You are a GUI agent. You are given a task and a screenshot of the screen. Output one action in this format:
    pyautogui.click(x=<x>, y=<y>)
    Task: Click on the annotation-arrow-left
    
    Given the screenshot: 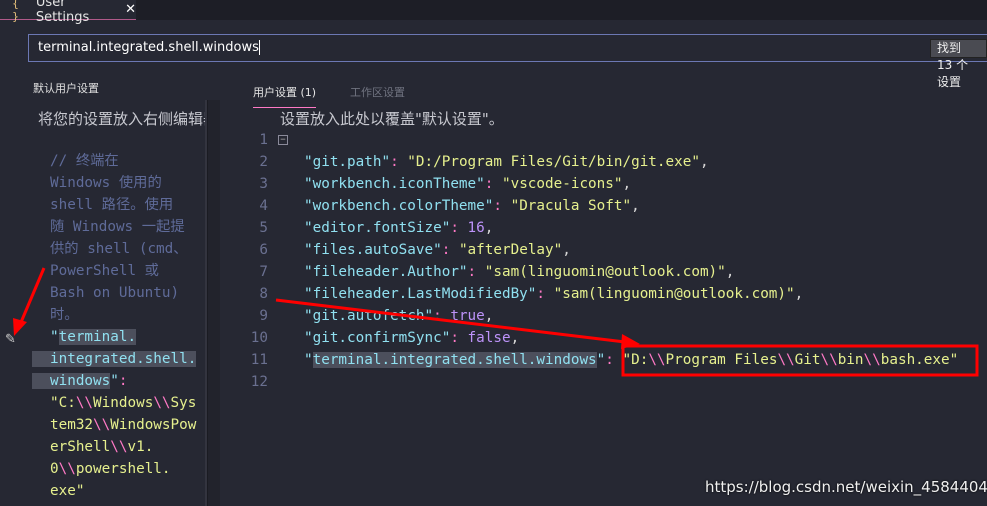 What is the action you would take?
    pyautogui.click(x=31, y=297)
    